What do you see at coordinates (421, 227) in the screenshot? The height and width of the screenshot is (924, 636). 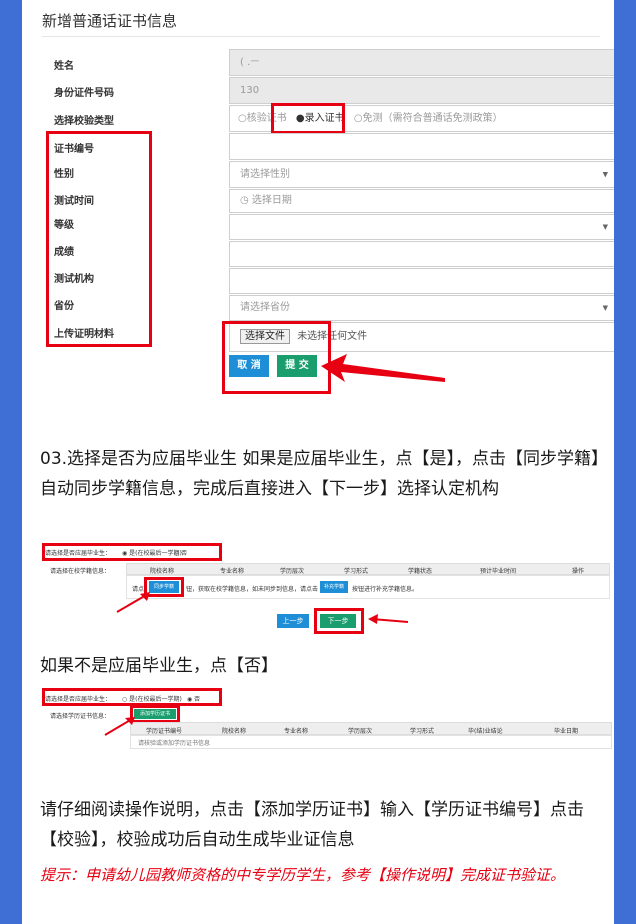 I see `level-select: ▼` at bounding box center [421, 227].